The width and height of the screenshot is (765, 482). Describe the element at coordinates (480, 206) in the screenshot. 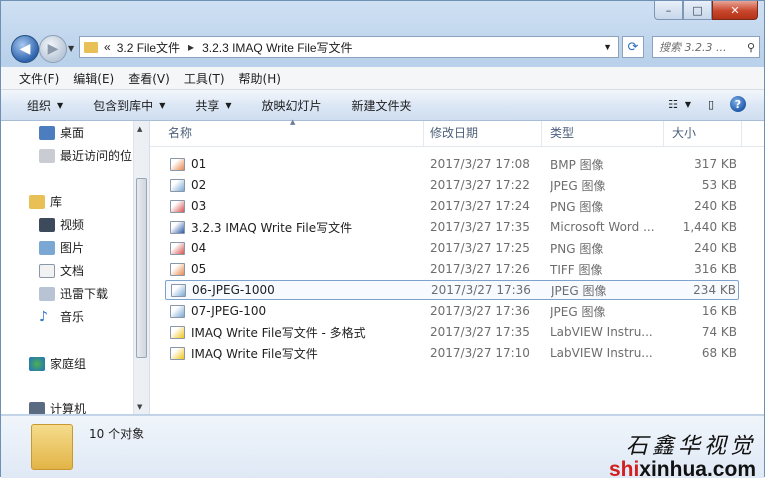

I see `file-date: 2017/3/27 17:24` at that location.